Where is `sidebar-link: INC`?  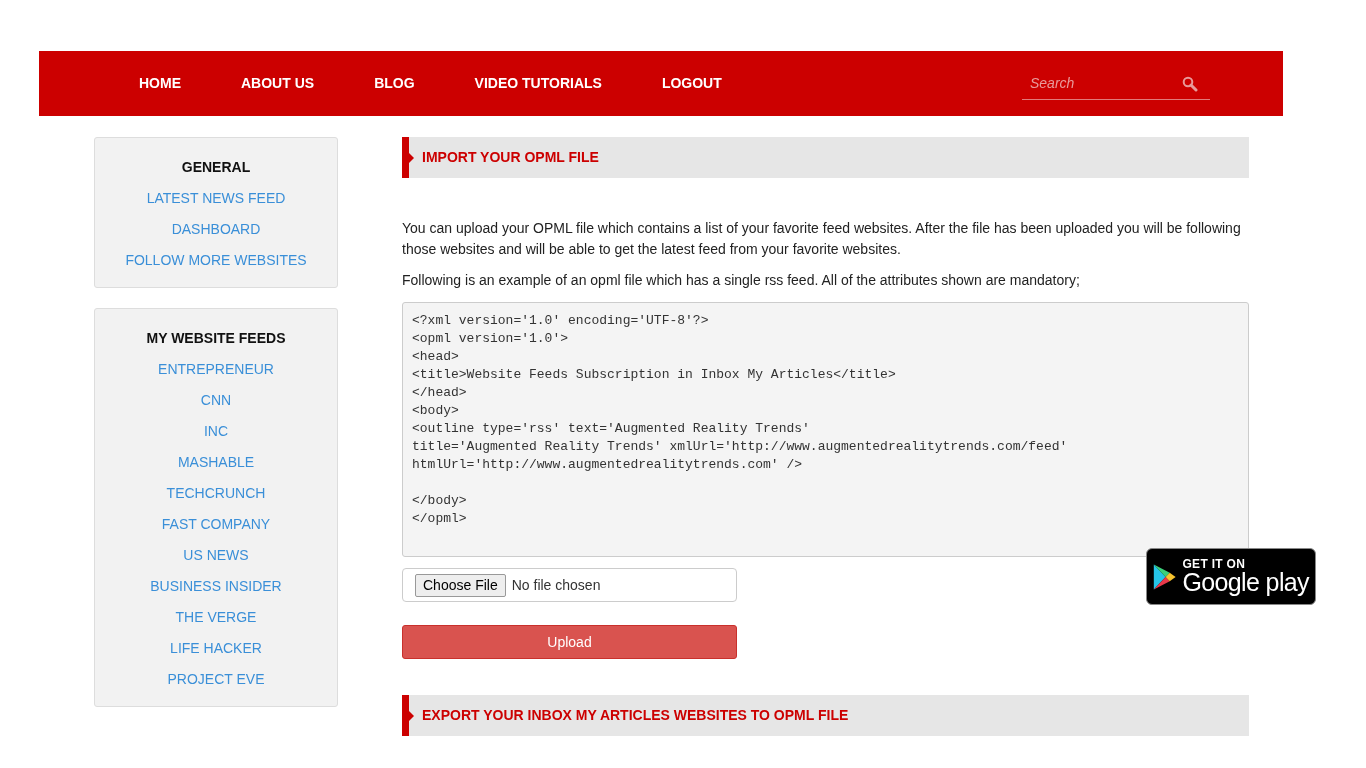
sidebar-link: INC is located at coordinates (216, 431).